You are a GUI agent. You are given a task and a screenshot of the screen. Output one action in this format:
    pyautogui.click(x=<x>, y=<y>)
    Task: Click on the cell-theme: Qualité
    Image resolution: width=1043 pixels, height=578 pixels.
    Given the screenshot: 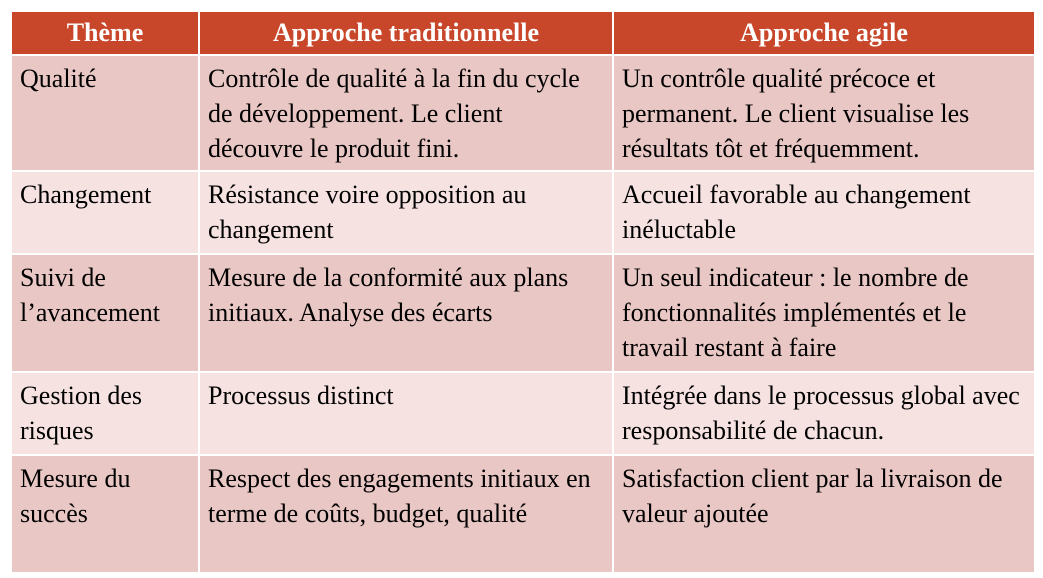 What is the action you would take?
    pyautogui.click(x=105, y=113)
    